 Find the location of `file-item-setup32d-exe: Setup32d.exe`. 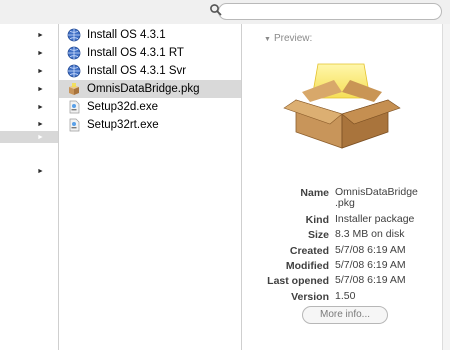

file-item-setup32d-exe: Setup32d.exe is located at coordinates (150, 107).